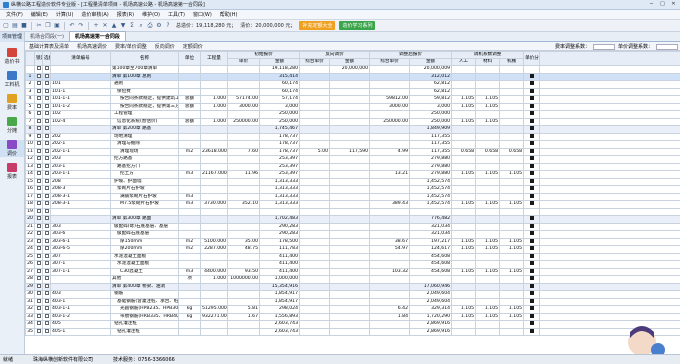 This screenshot has height=364, width=680. What do you see at coordinates (151, 14) in the screenshot?
I see `menu-maintain: 维护(O)` at bounding box center [151, 14].